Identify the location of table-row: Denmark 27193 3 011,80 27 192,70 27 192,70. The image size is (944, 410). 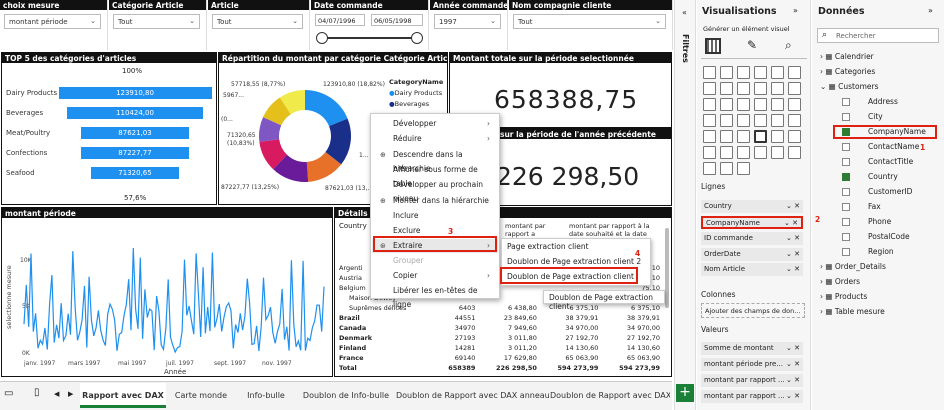
(499, 338).